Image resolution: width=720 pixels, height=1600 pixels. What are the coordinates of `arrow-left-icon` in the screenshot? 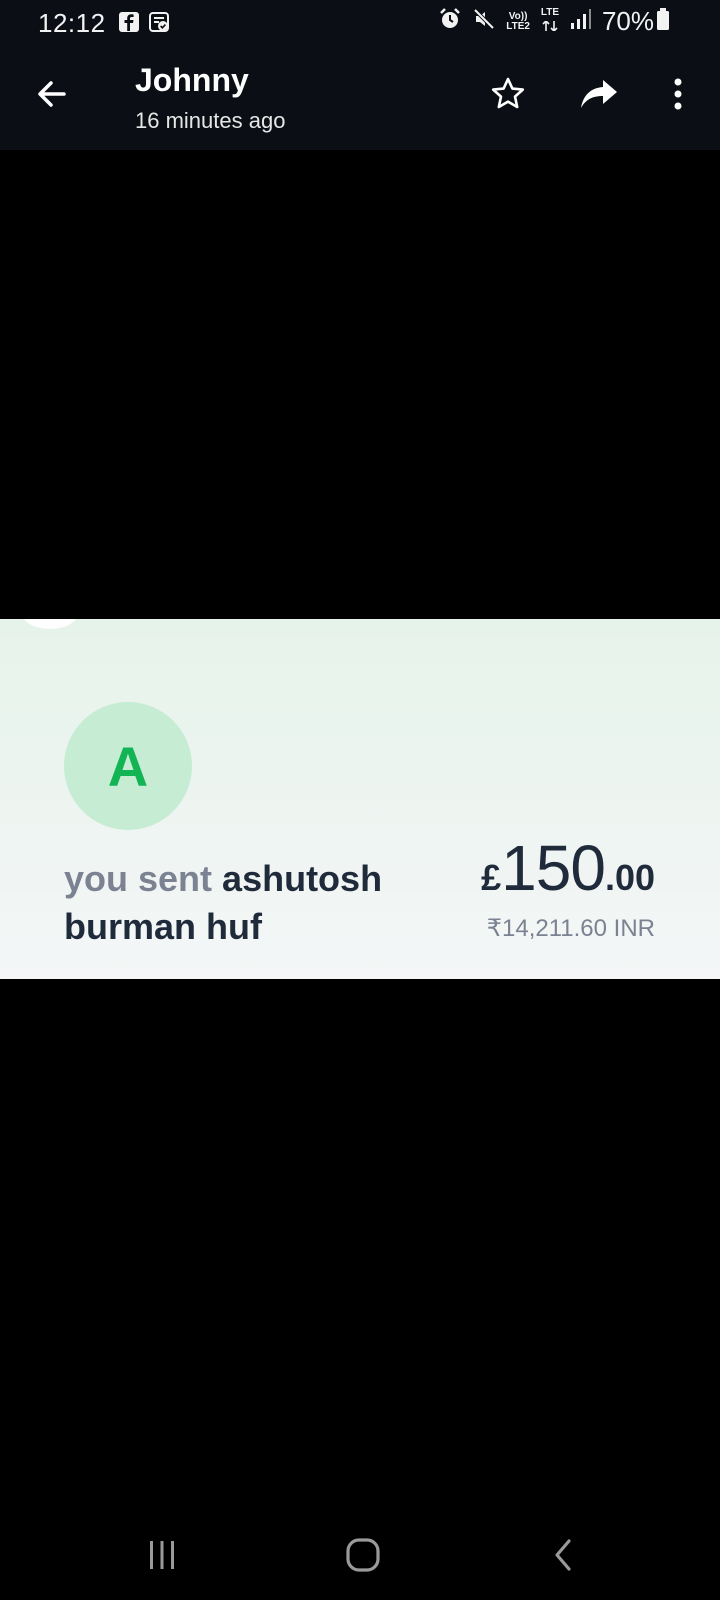 It's located at (52, 94).